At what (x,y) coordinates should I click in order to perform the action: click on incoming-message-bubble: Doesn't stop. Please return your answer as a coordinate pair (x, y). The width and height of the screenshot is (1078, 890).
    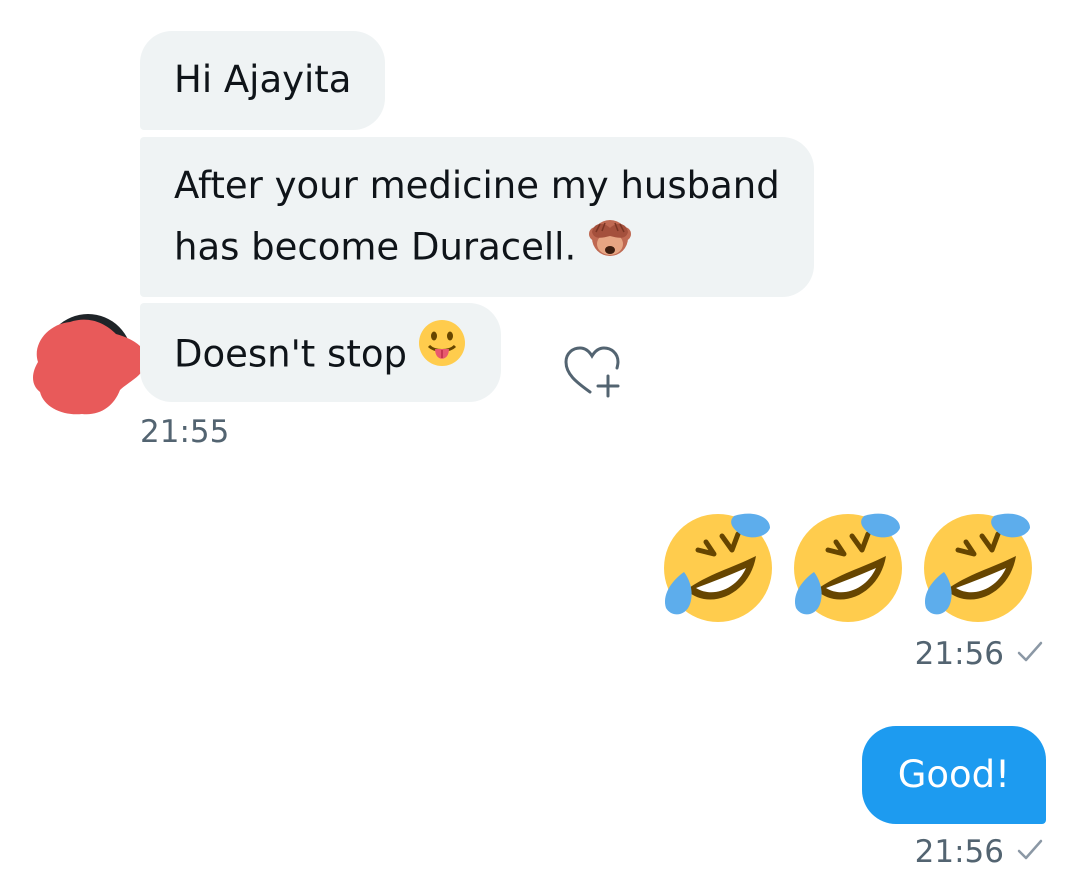
    Looking at the image, I should click on (320, 352).